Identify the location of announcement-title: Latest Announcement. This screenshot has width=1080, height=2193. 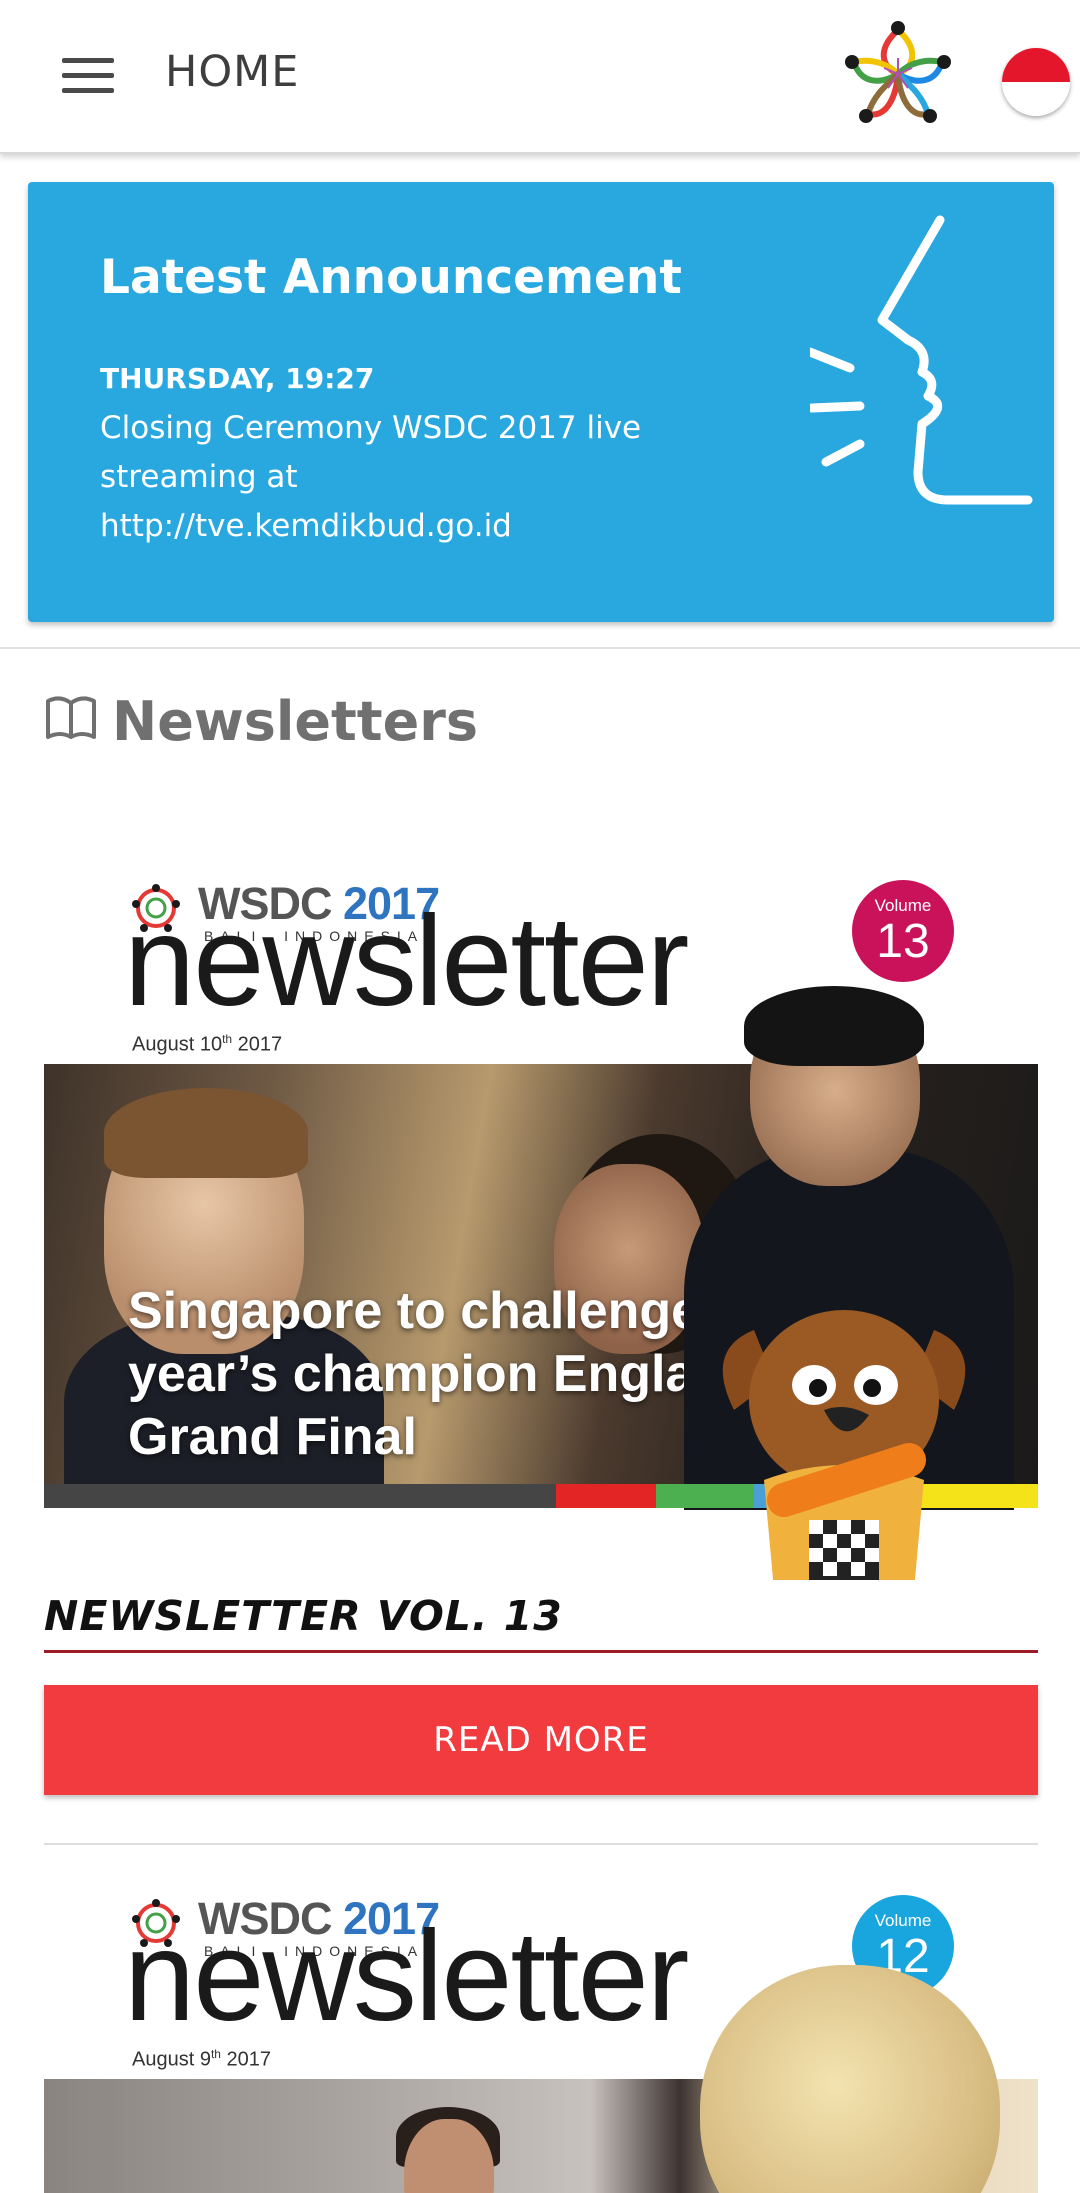
(391, 277).